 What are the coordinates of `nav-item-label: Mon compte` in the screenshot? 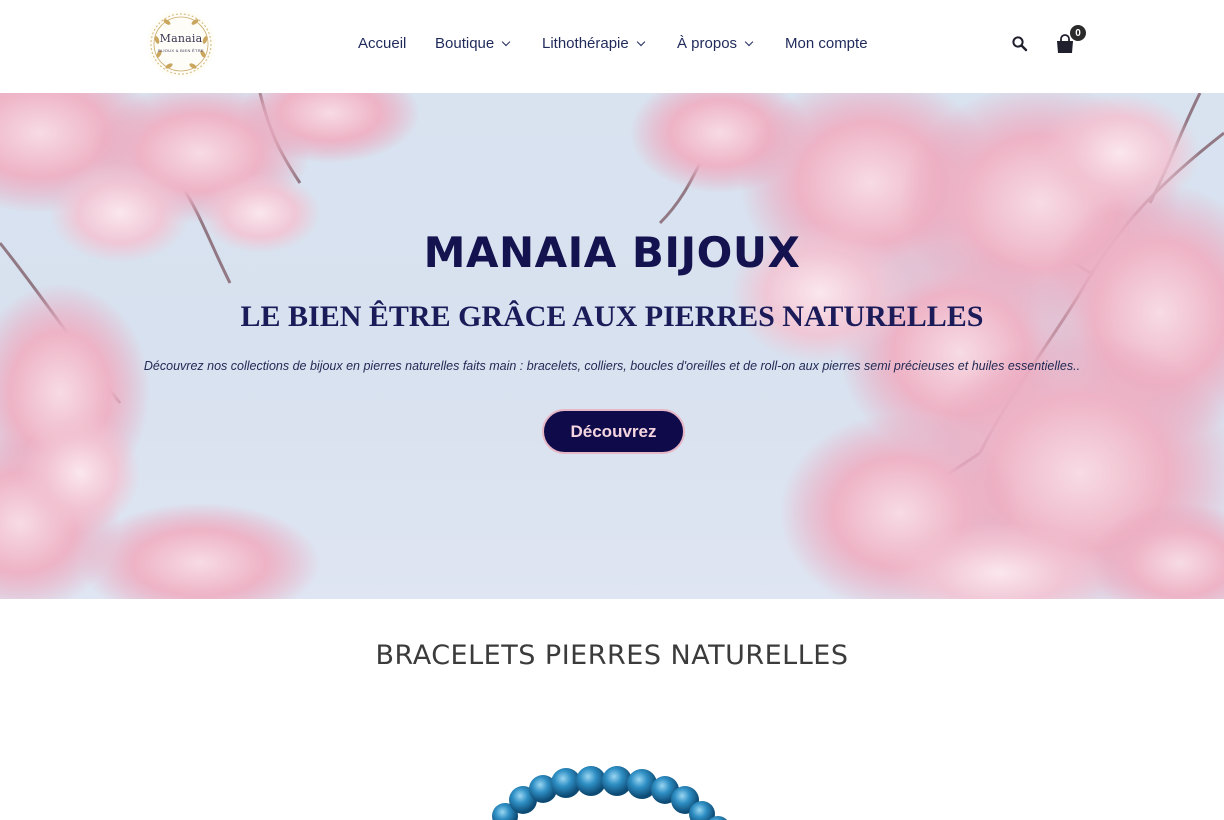 It's located at (826, 43).